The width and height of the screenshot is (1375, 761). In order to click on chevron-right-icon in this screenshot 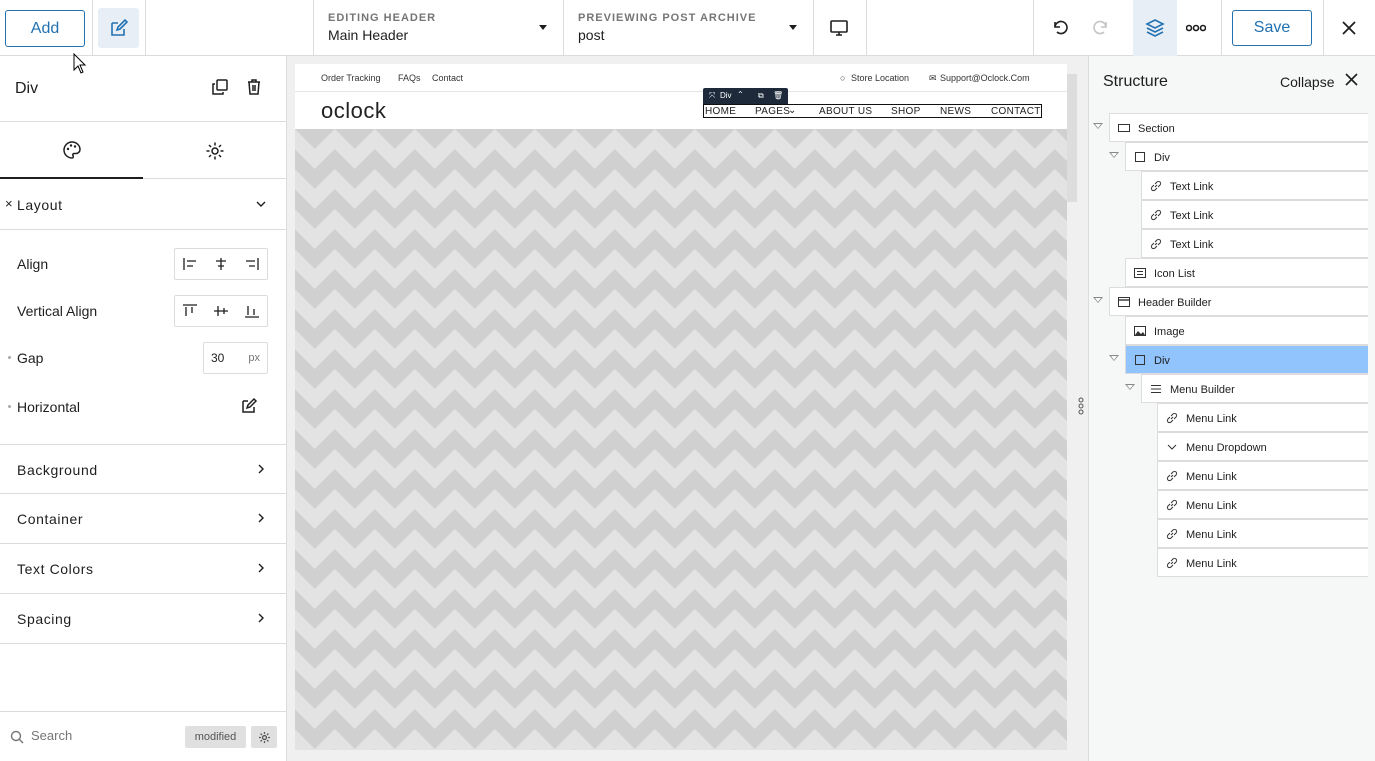, I will do `click(261, 469)`.